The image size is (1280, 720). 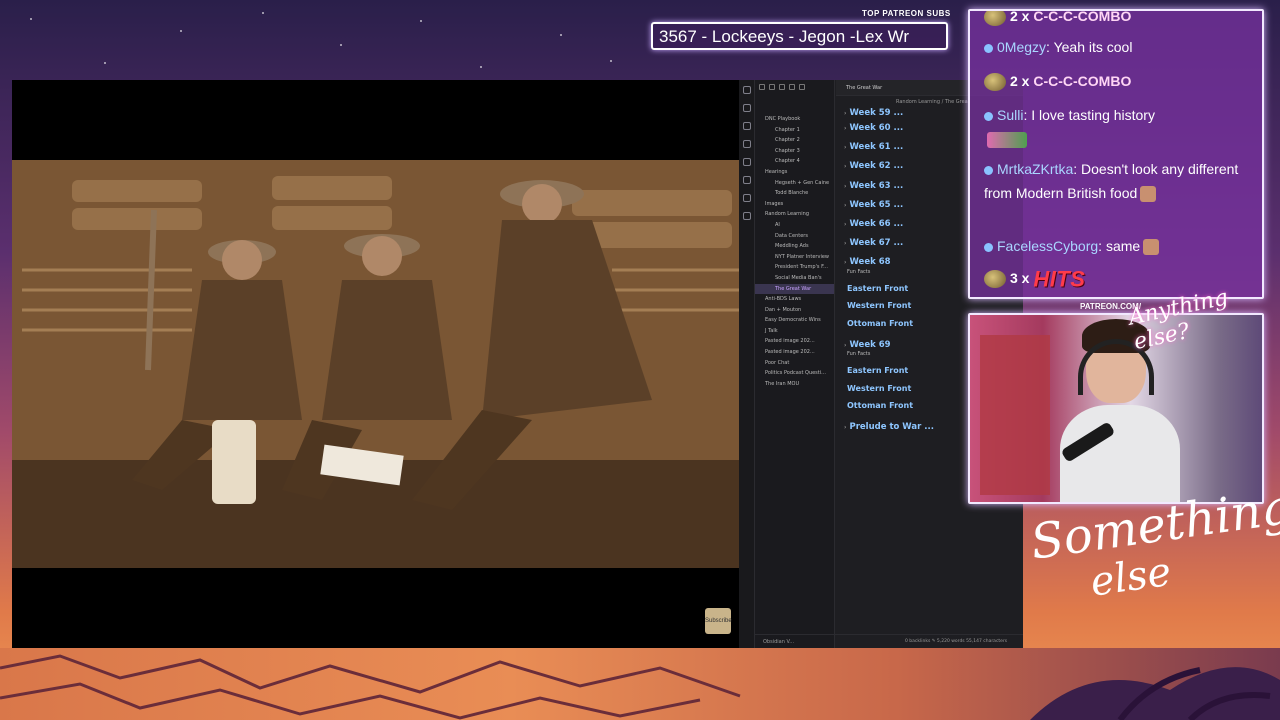 What do you see at coordinates (794, 183) in the screenshot?
I see `file-tree-item: Hegseth + Gen Caine` at bounding box center [794, 183].